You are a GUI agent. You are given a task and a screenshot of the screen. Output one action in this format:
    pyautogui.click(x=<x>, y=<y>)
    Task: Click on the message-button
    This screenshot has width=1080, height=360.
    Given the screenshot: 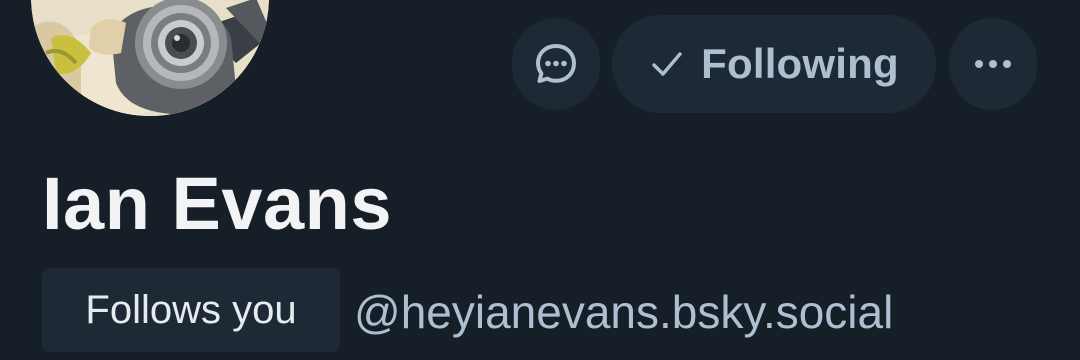 What is the action you would take?
    pyautogui.click(x=556, y=64)
    